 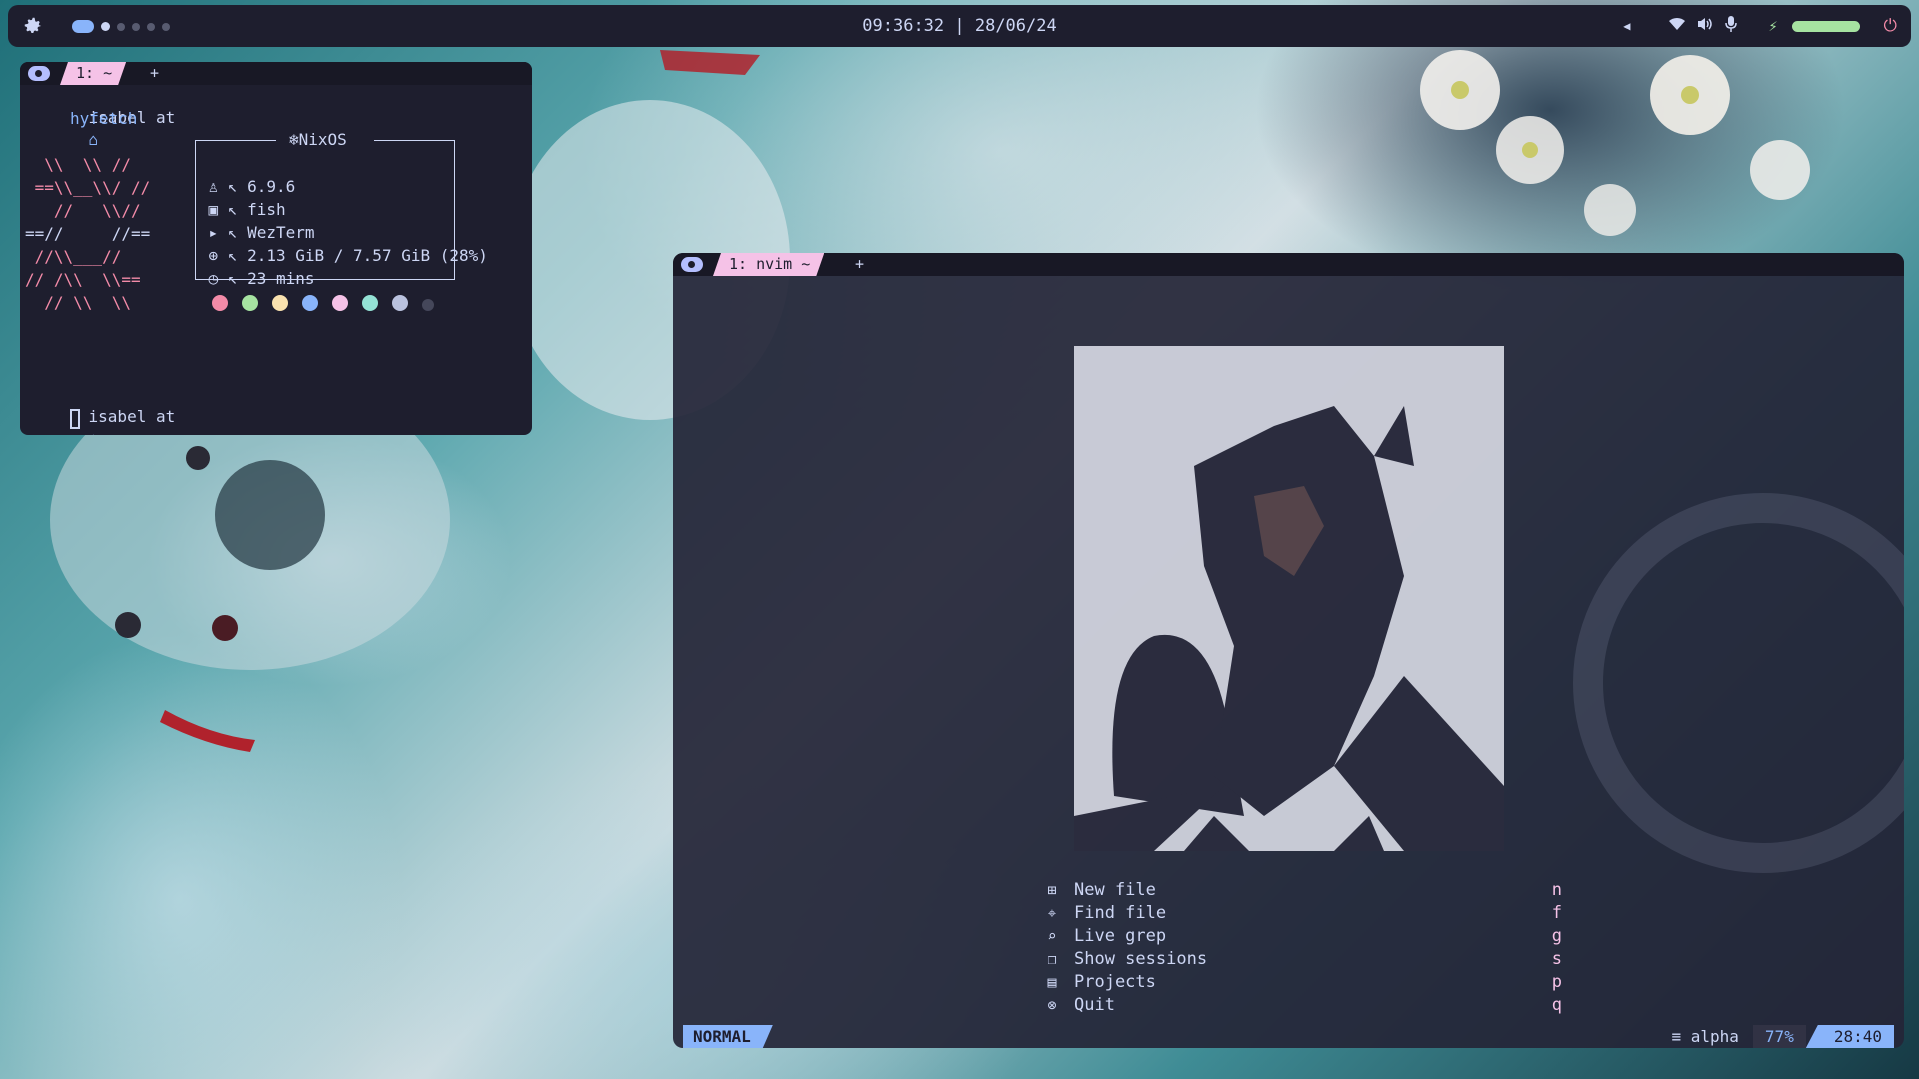 What do you see at coordinates (1773, 26) in the screenshot?
I see `bolt-icon: ⚡` at bounding box center [1773, 26].